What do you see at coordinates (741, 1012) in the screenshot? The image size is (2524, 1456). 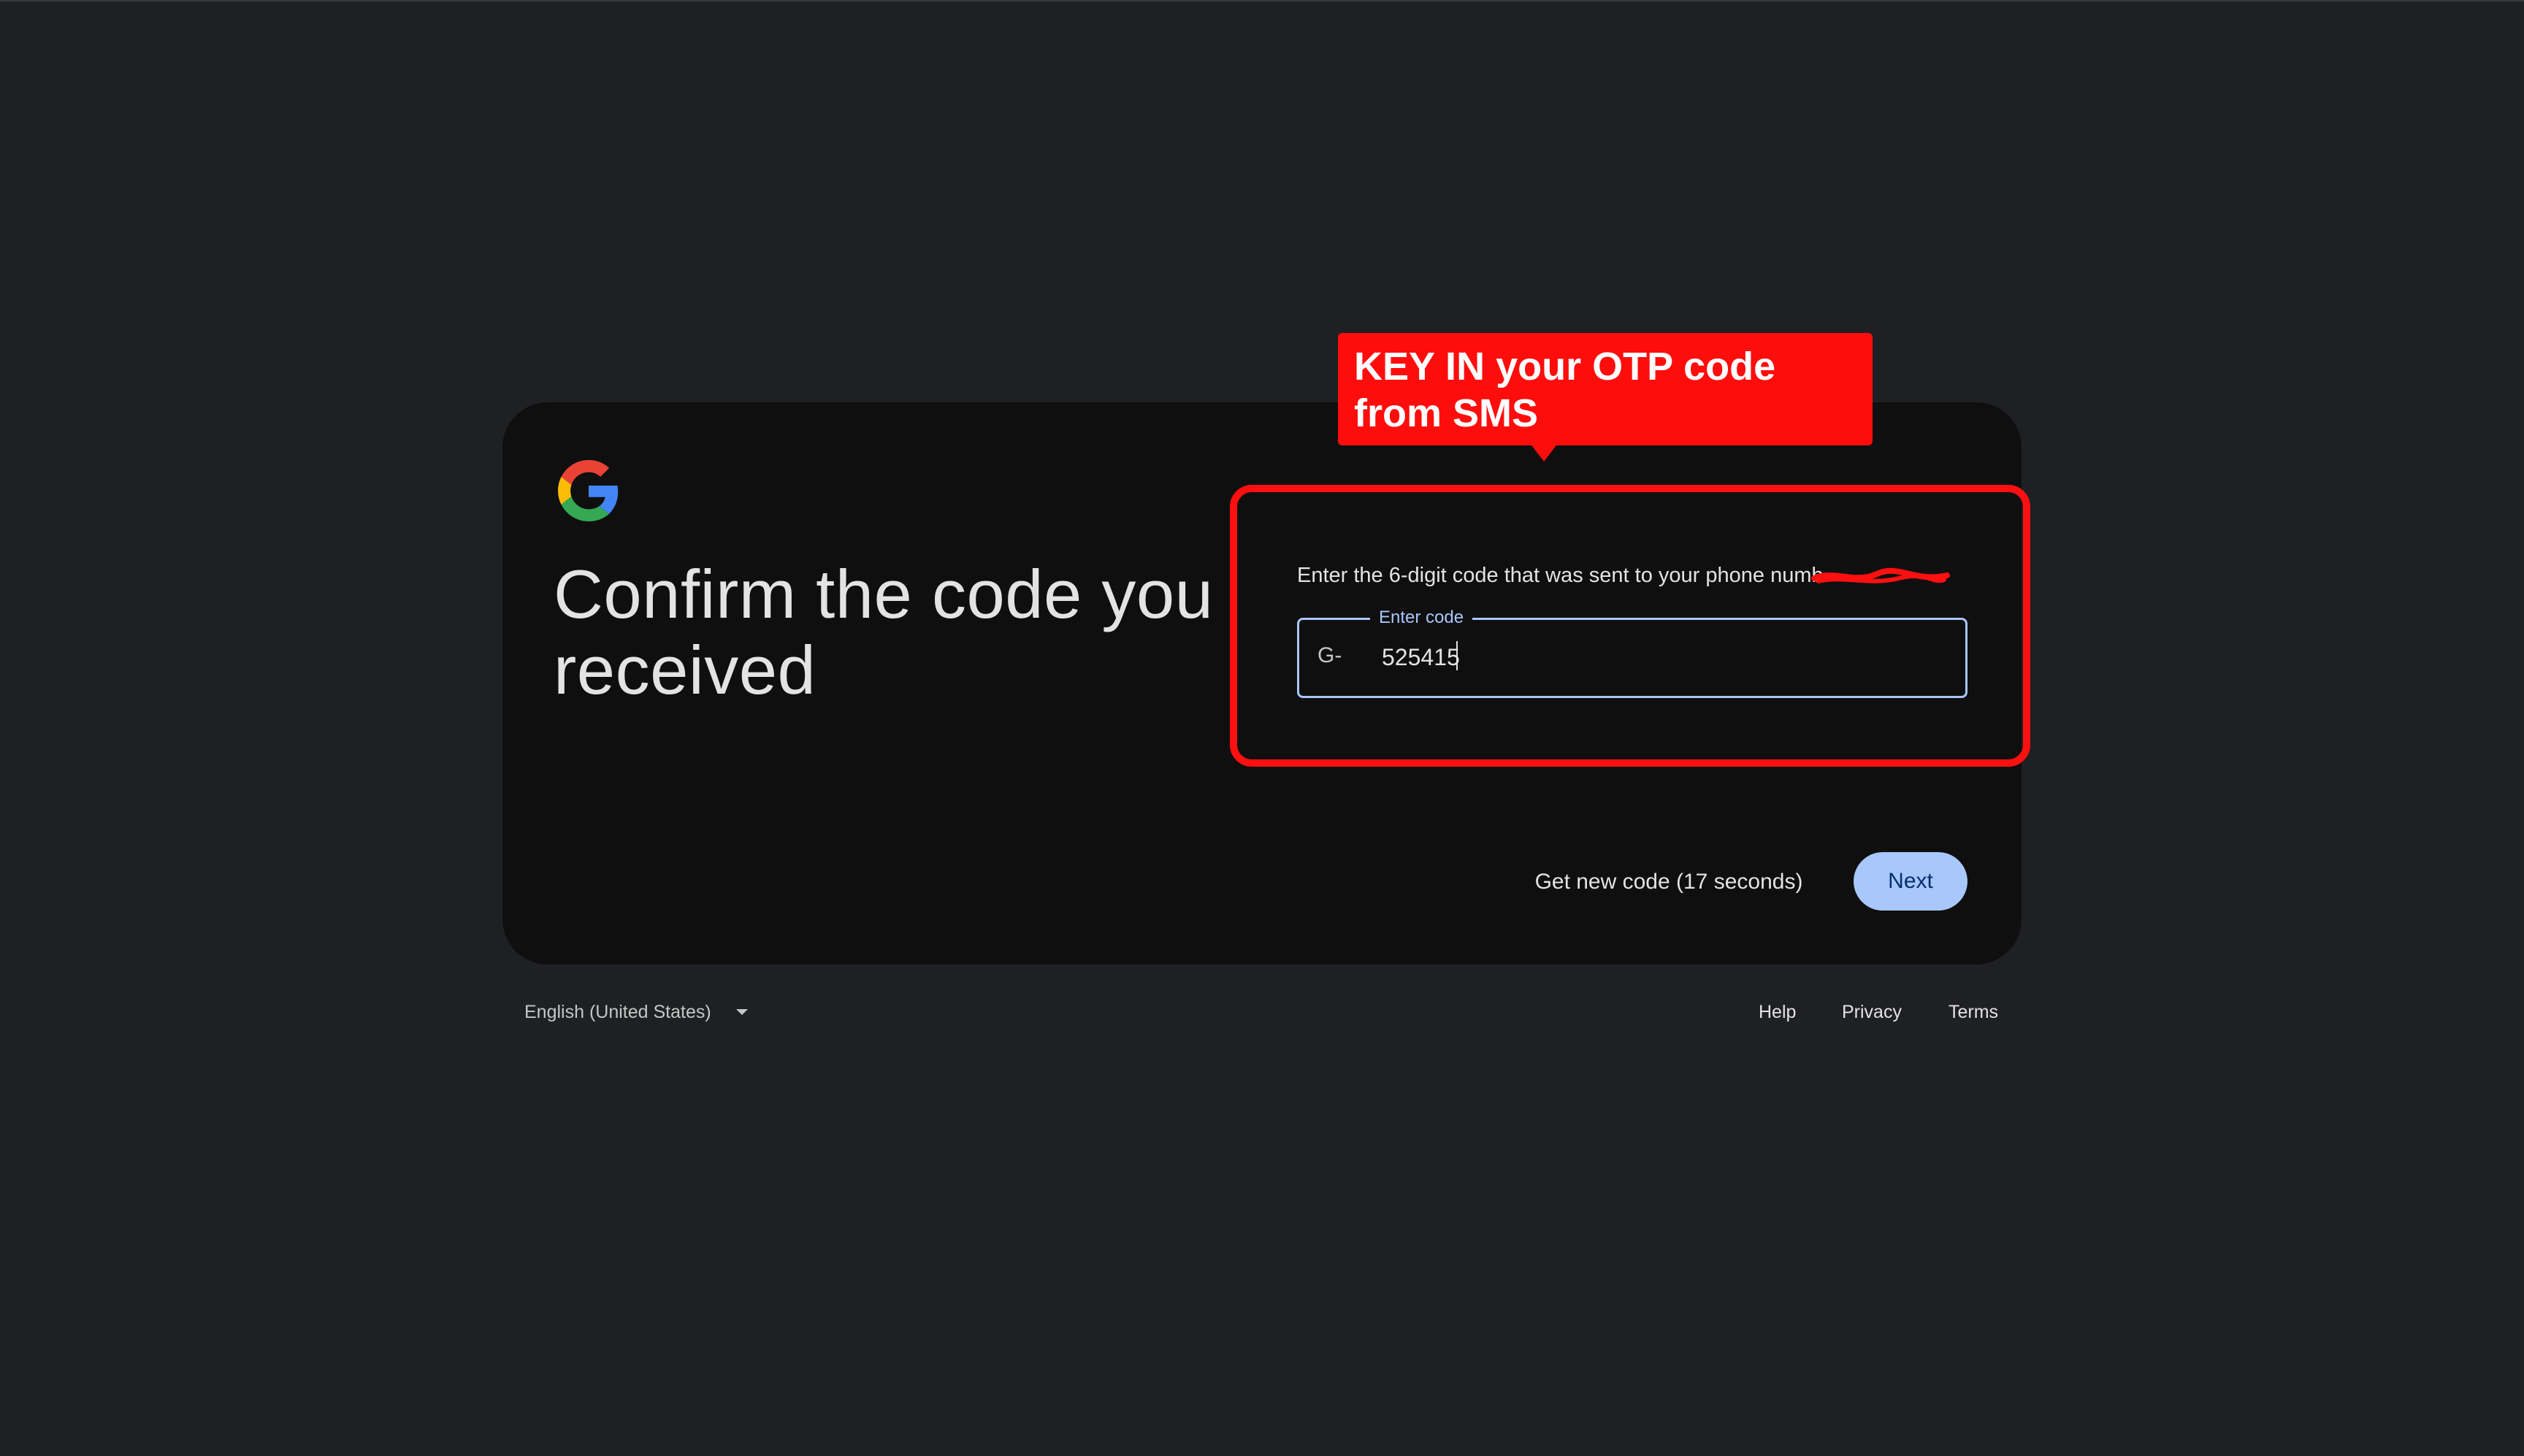 I see `chevron-down-icon` at bounding box center [741, 1012].